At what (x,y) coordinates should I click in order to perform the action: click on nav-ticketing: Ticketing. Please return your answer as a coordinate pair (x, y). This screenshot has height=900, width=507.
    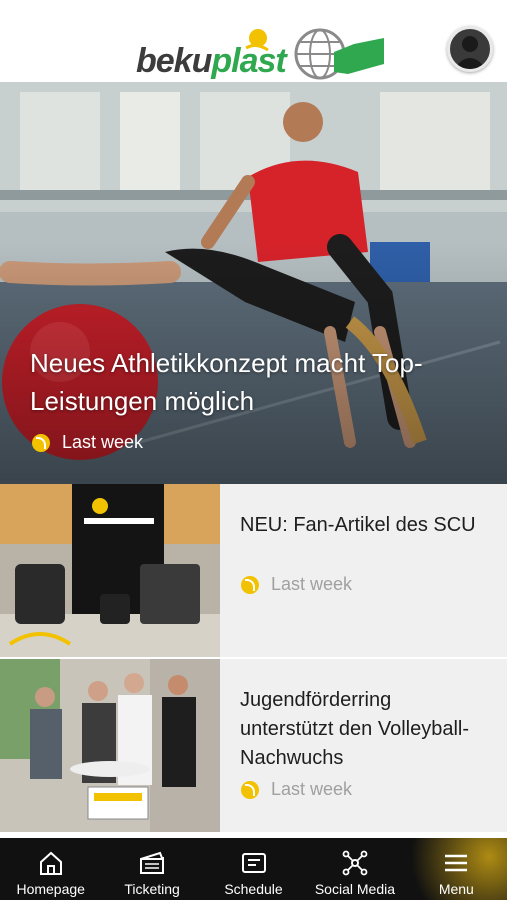
    Looking at the image, I should click on (151, 869).